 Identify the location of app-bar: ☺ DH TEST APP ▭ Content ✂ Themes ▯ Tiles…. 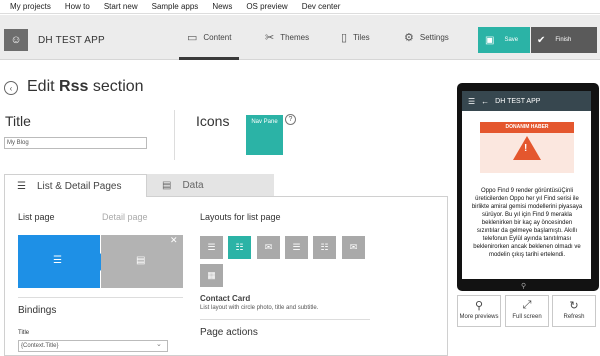
(300, 37).